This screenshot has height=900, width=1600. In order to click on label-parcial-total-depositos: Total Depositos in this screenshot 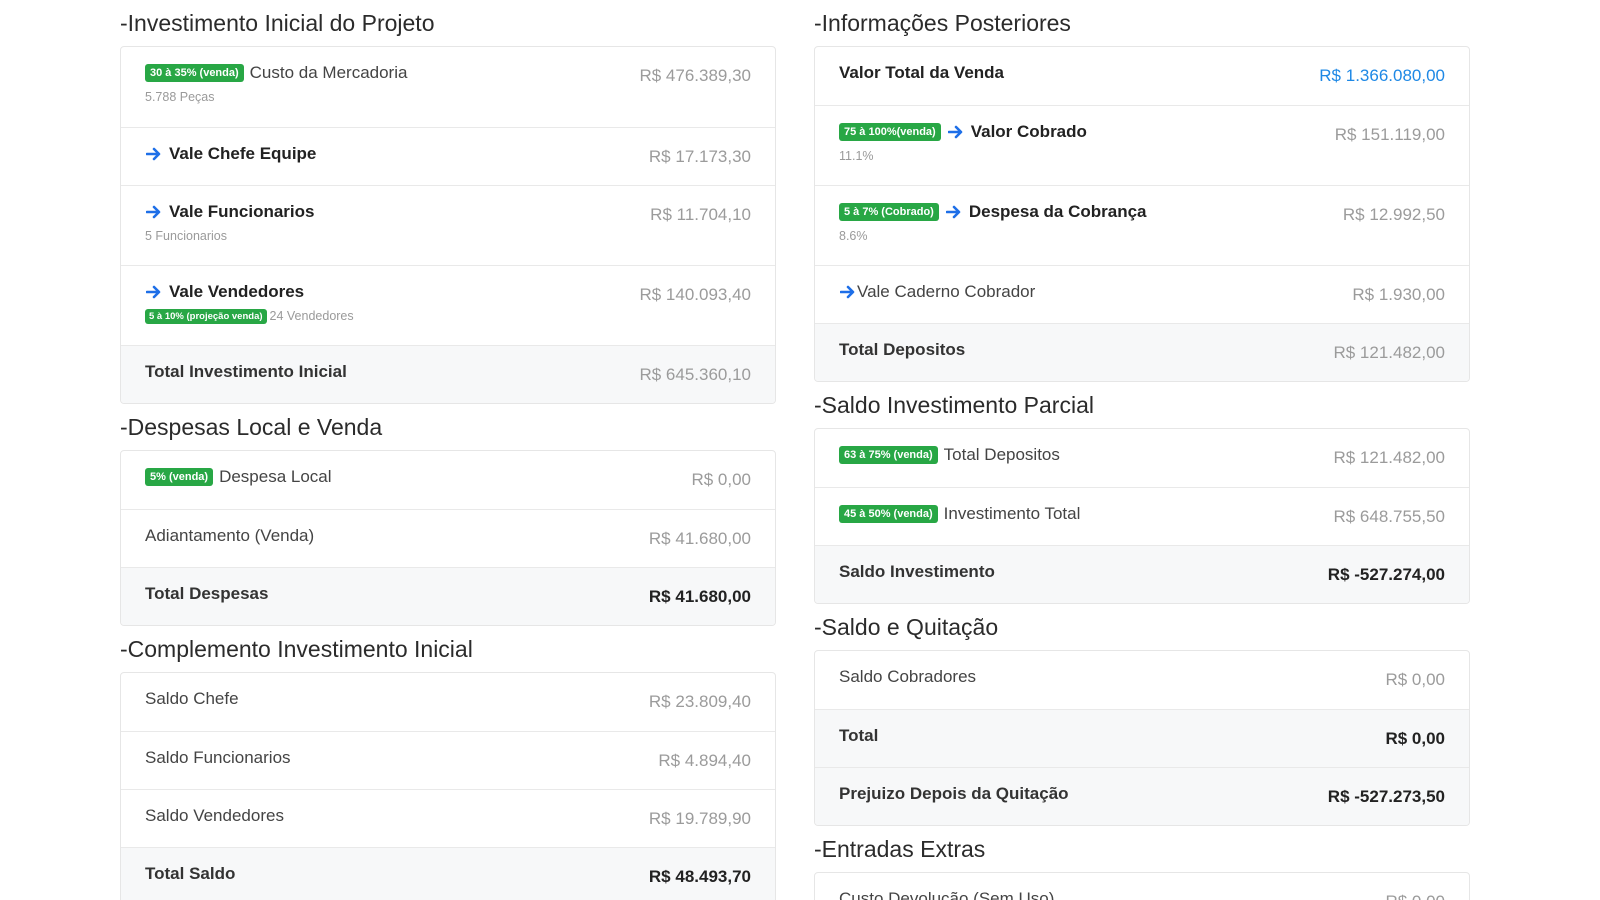, I will do `click(1001, 454)`.